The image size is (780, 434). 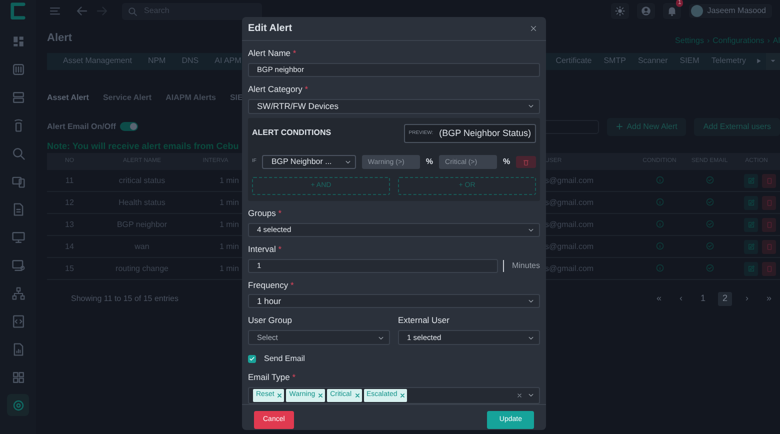 What do you see at coordinates (659, 299) in the screenshot?
I see `page-button: «` at bounding box center [659, 299].